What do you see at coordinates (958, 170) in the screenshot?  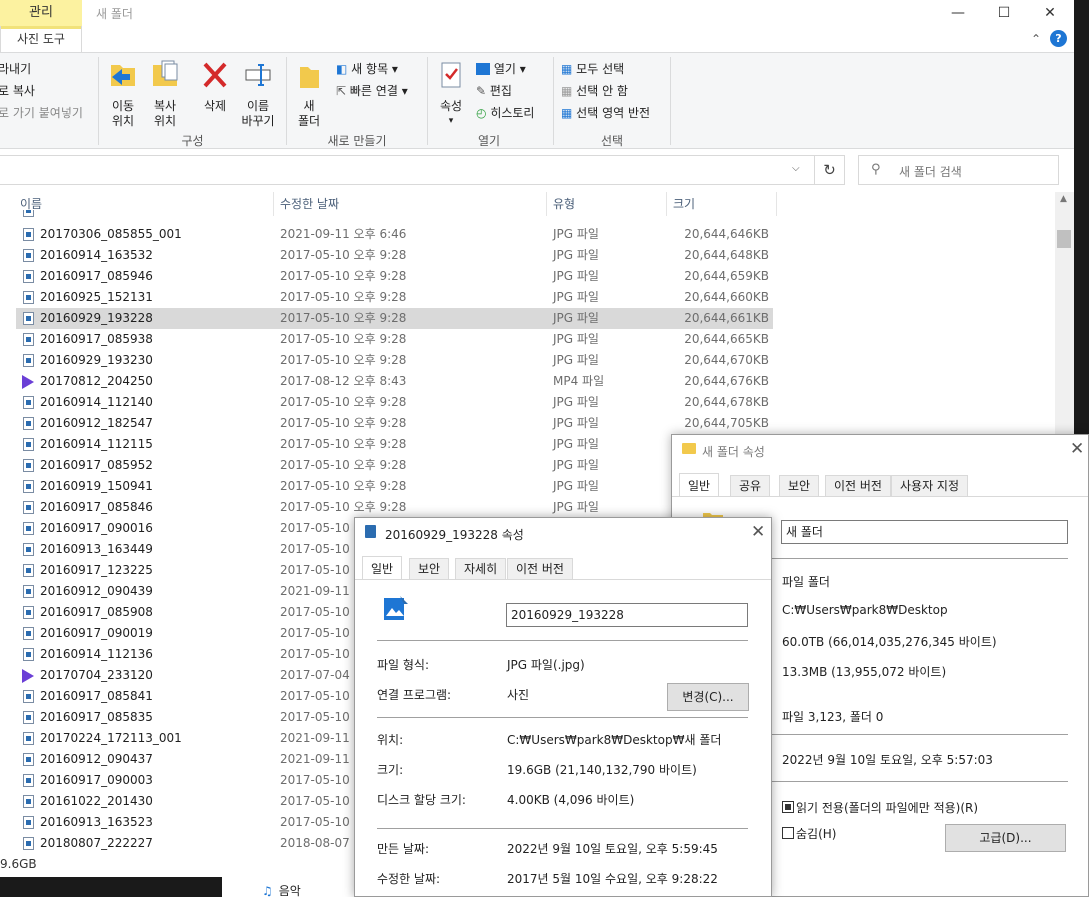 I see `search-input: ⚲ 새 폴더 검색` at bounding box center [958, 170].